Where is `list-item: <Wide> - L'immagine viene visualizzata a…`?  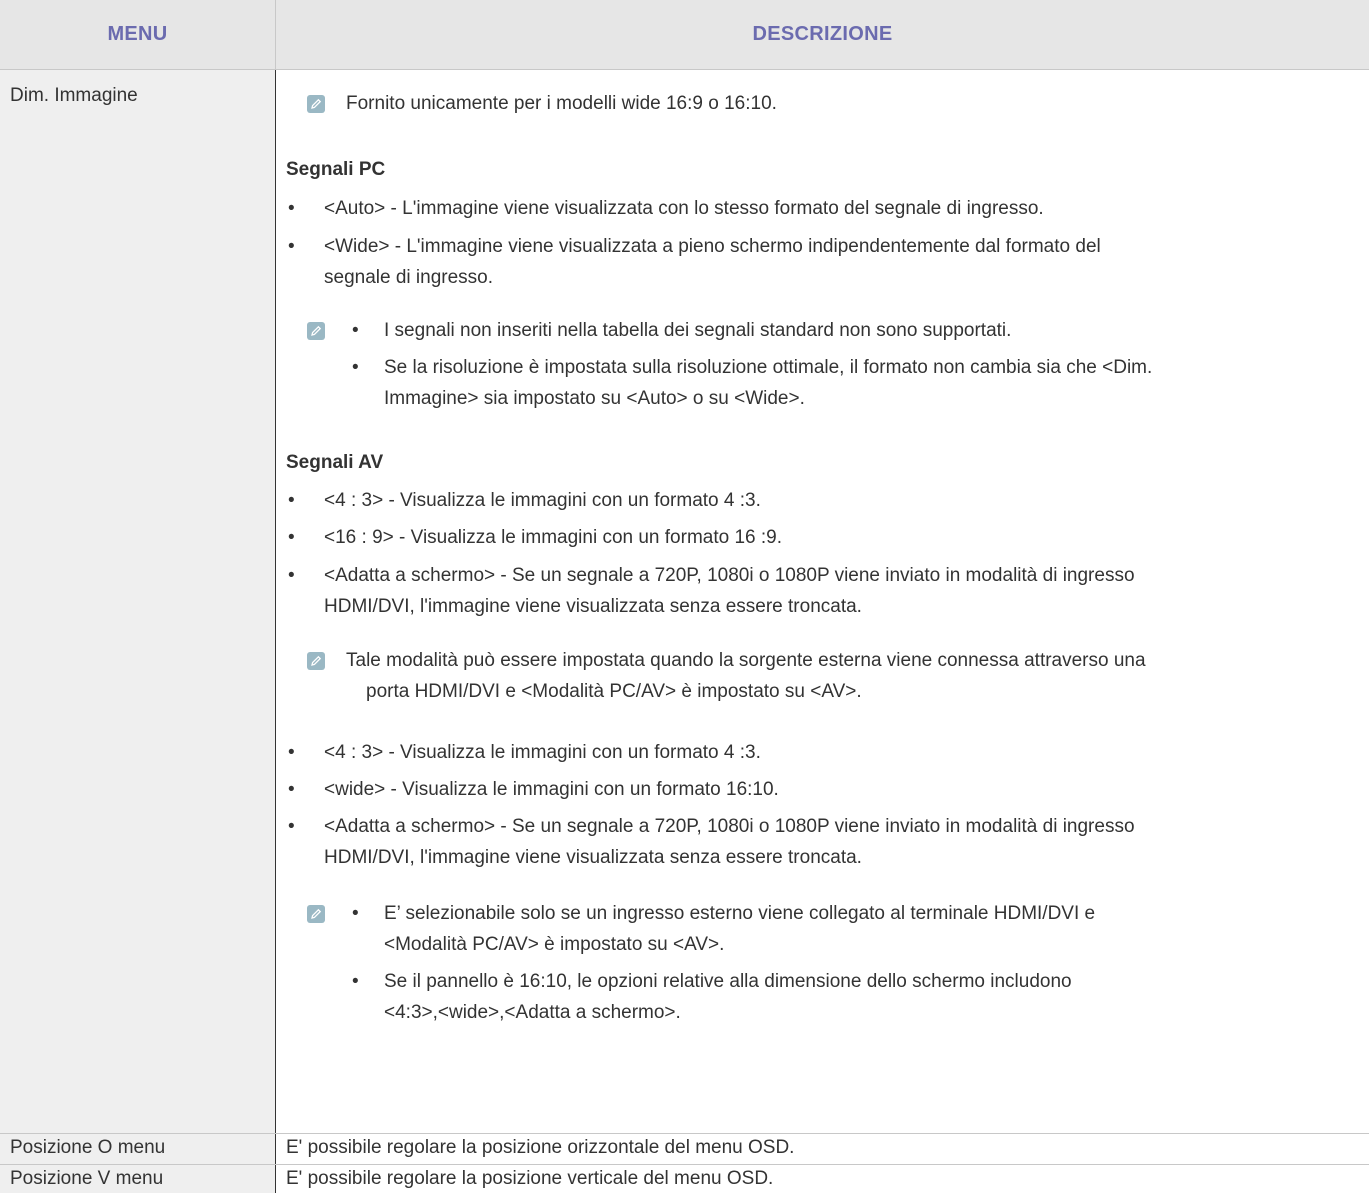 list-item: <Wide> - L'immagine viene visualizzata a… is located at coordinates (712, 246).